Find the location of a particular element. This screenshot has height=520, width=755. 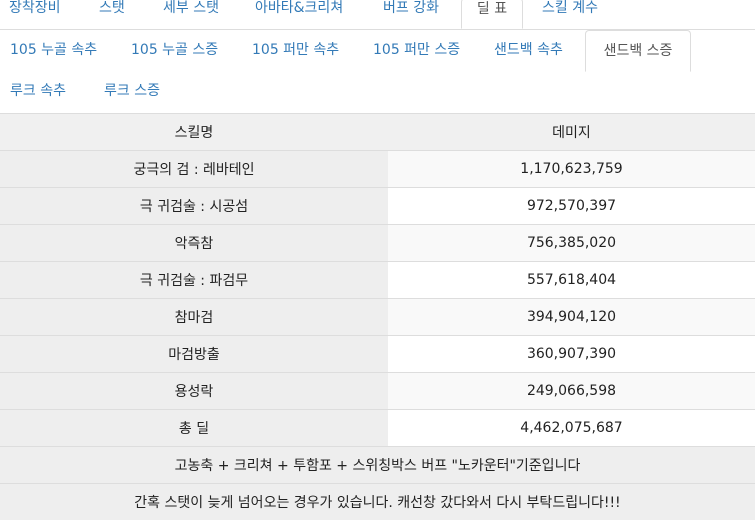

tab-sandbag-element: 샌드백 속추 is located at coordinates (528, 50).